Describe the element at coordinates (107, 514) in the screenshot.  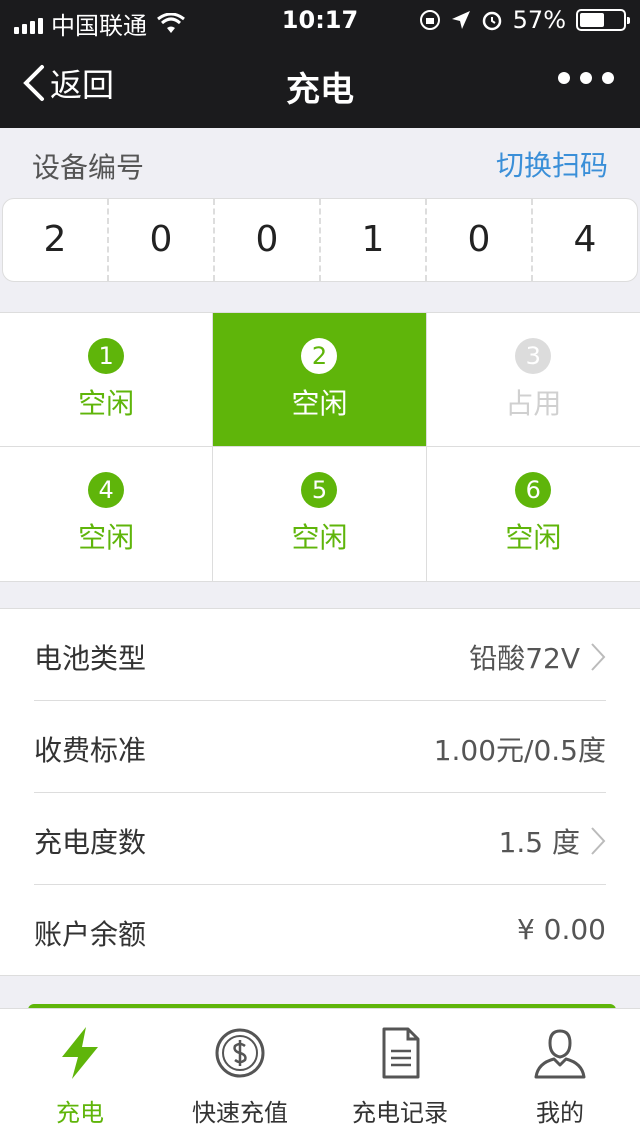
I see `port-4: 4 空闲` at that location.